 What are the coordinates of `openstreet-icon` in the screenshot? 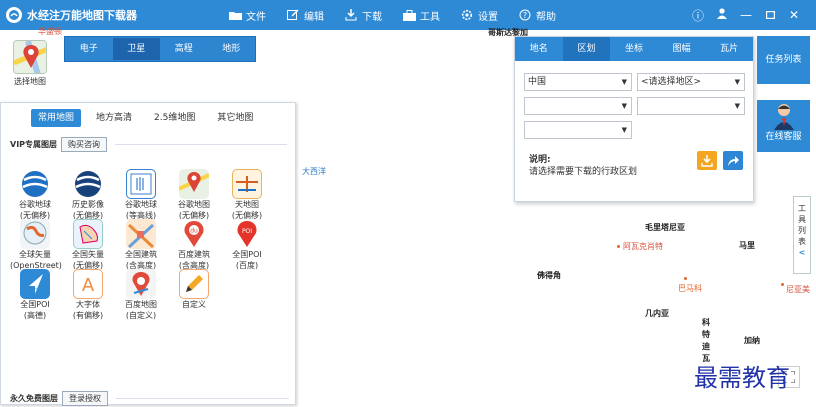 It's located at (35, 234).